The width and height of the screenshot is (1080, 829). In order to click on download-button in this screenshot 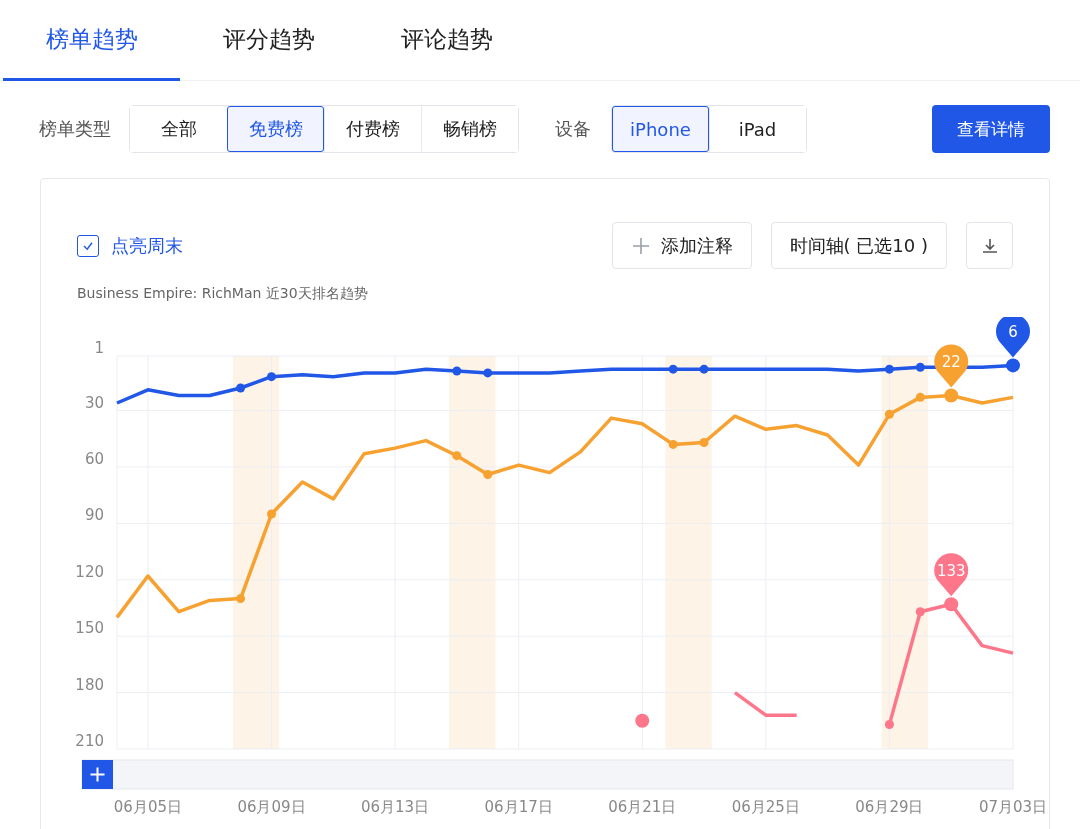, I will do `click(989, 245)`.